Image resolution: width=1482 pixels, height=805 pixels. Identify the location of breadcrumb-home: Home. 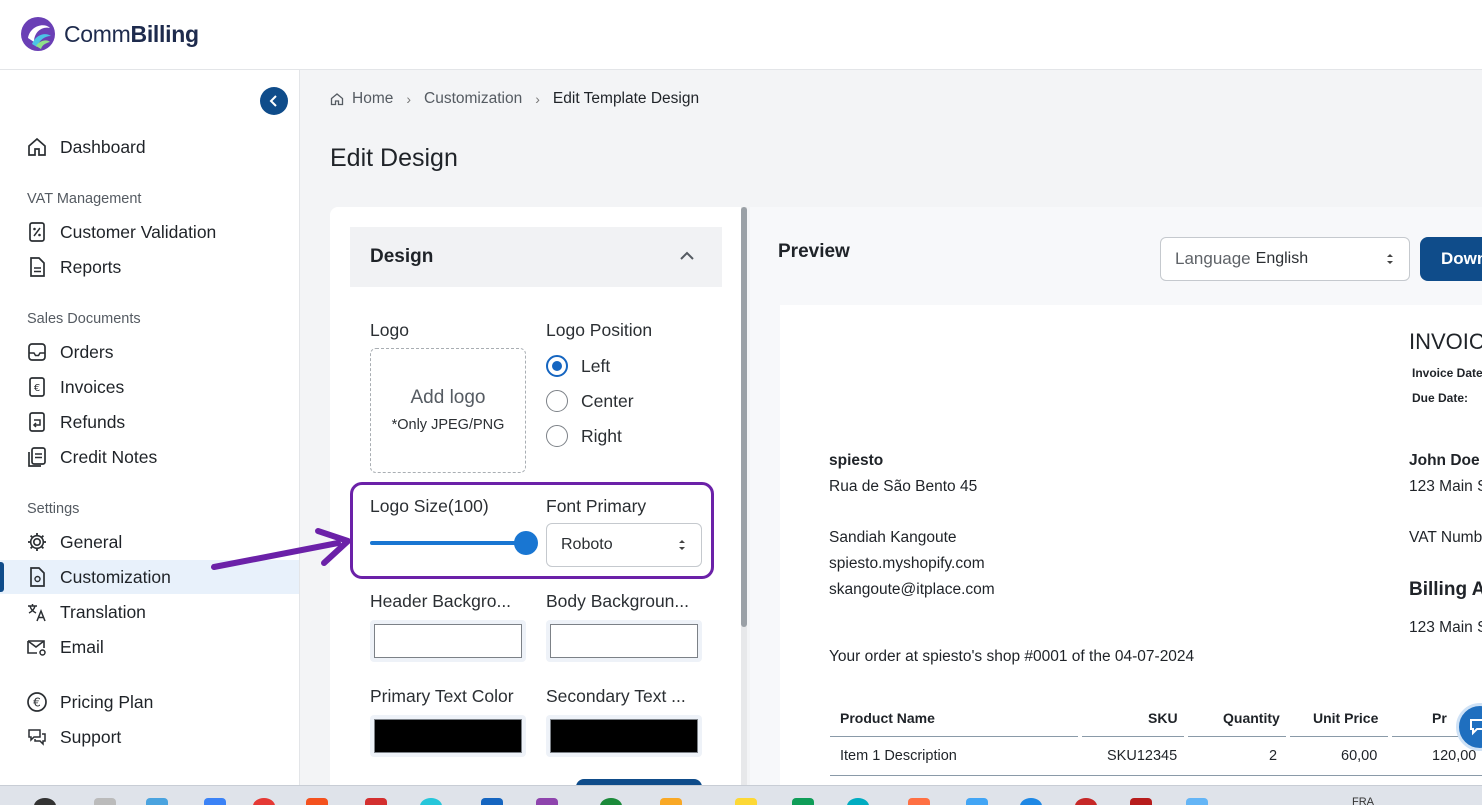
(372, 99).